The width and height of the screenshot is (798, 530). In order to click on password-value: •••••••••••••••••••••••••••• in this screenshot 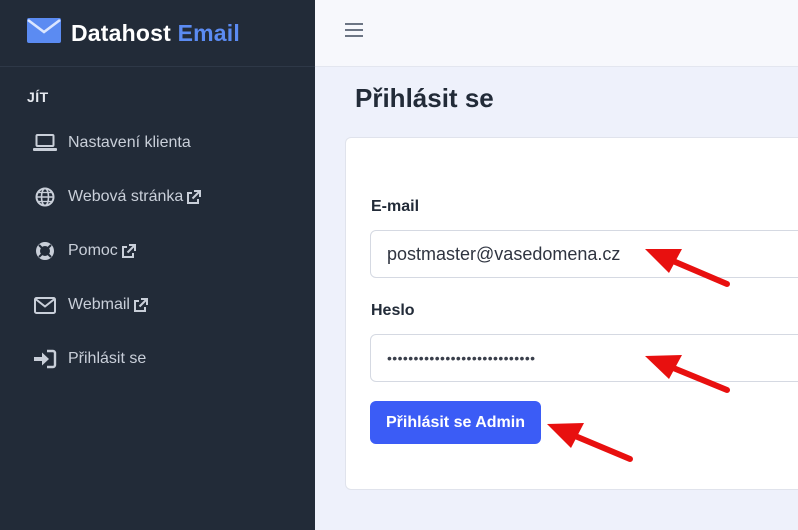, I will do `click(461, 358)`.